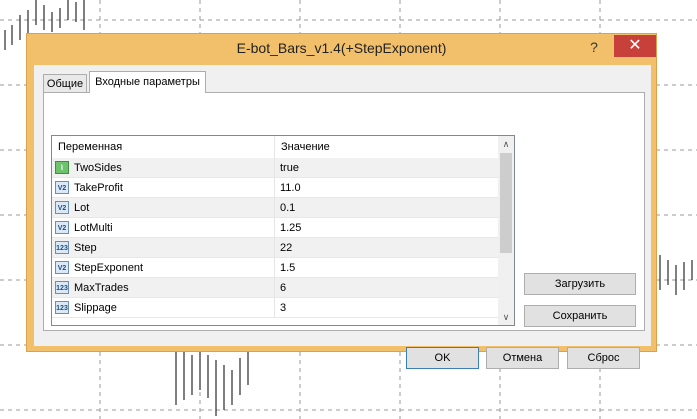  Describe the element at coordinates (580, 316) in the screenshot. I see `save-button: Сохранить` at that location.